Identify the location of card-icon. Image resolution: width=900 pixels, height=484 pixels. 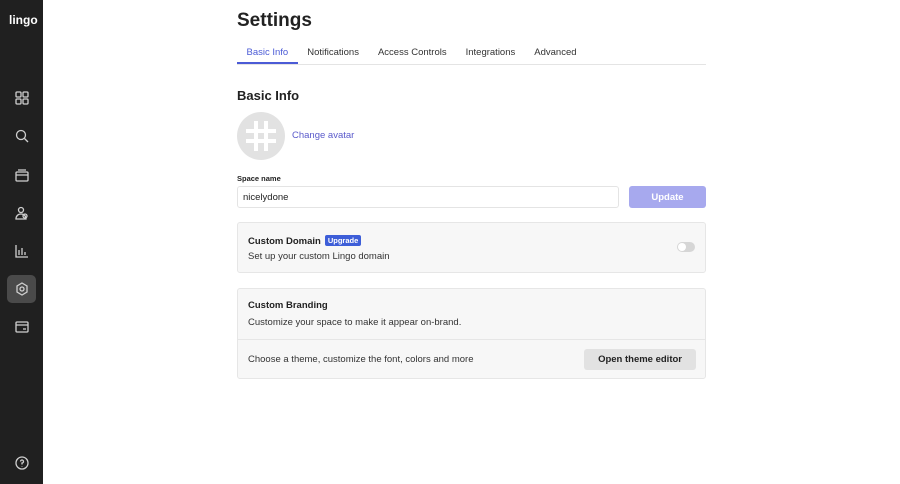
(21, 327).